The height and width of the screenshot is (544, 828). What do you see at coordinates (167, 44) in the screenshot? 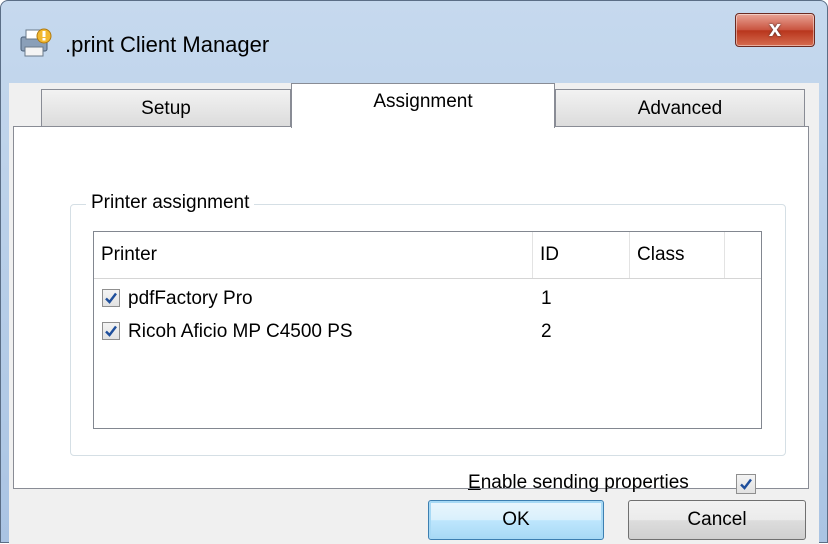
I see `window-title: .print Client Manager` at bounding box center [167, 44].